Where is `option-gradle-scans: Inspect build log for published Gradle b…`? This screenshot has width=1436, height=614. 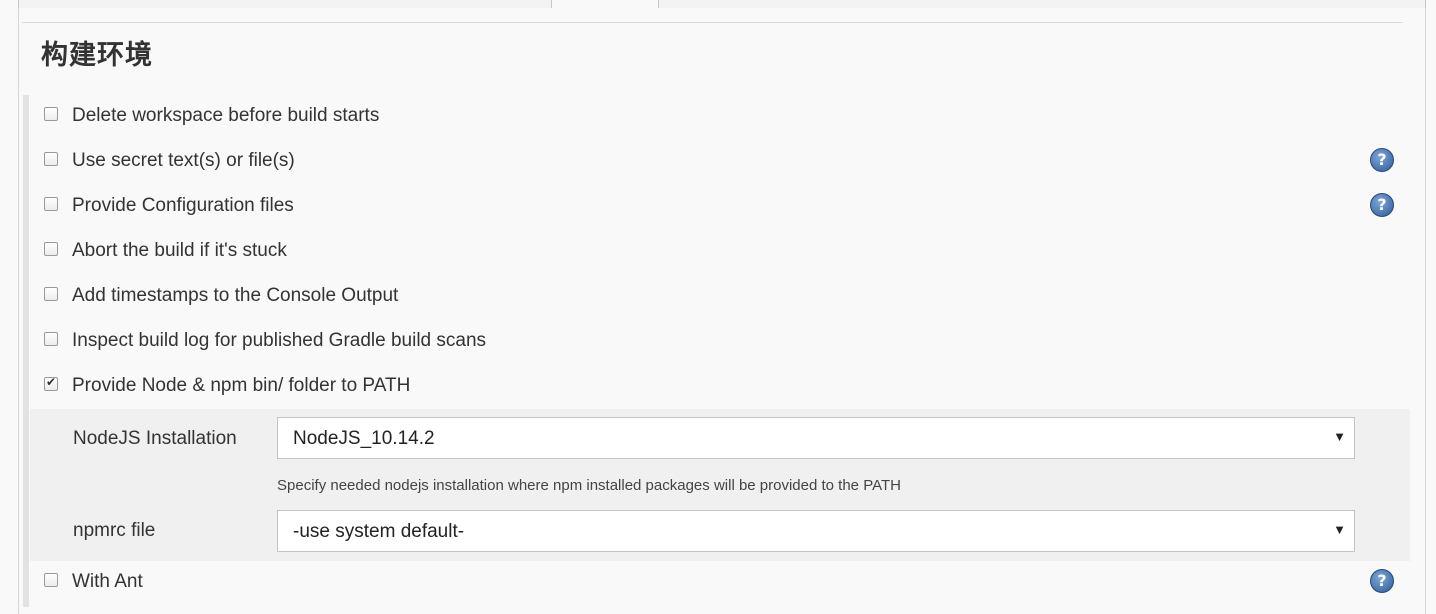 option-gradle-scans: Inspect build log for published Gradle b… is located at coordinates (720, 351).